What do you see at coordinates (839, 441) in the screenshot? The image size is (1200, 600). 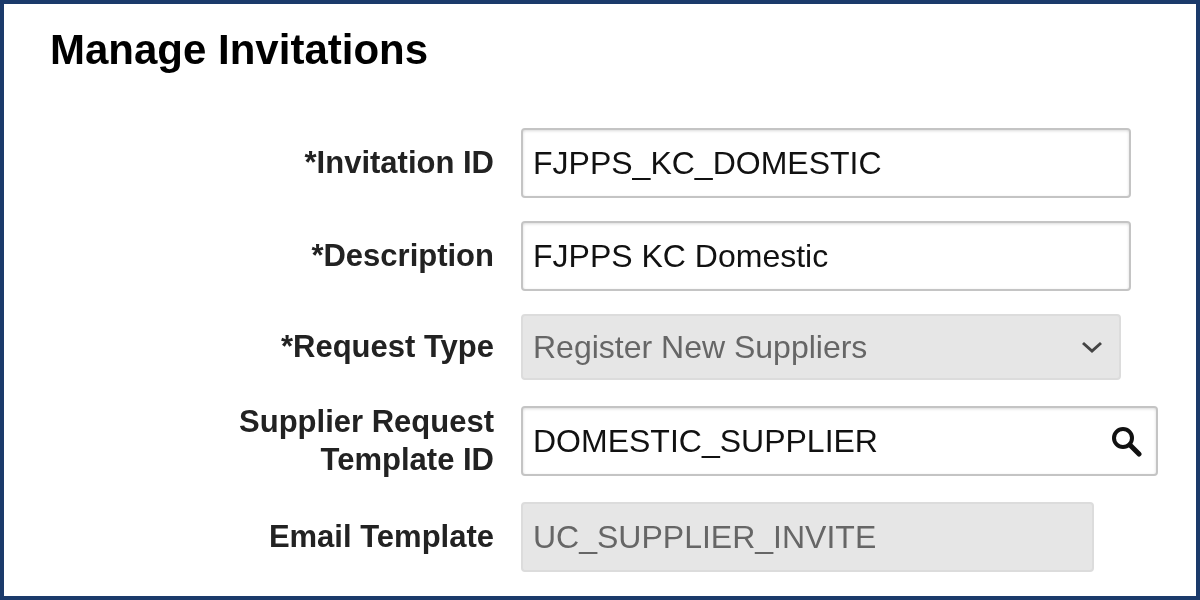 I see `input-field: DOMESTIC_SUPPLIER` at bounding box center [839, 441].